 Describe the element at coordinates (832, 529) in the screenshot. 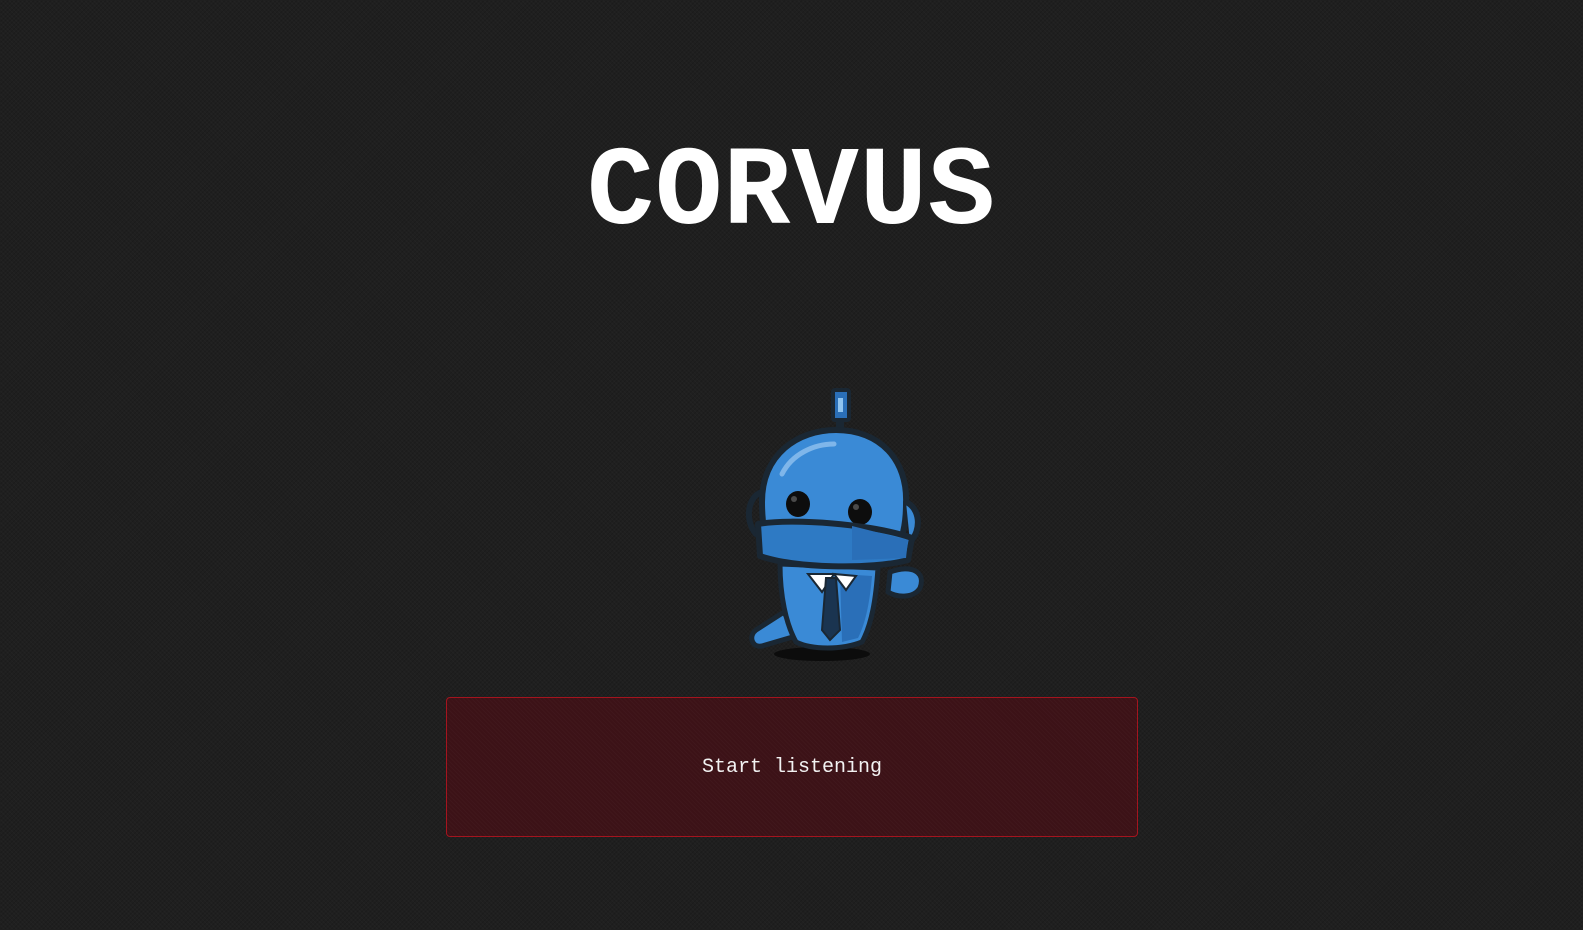

I see `robot-mascot-icon` at that location.